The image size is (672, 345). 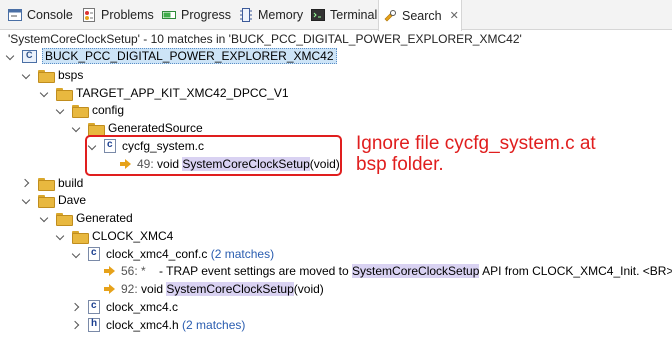 I want to click on tab-label: Progress, so click(x=206, y=15).